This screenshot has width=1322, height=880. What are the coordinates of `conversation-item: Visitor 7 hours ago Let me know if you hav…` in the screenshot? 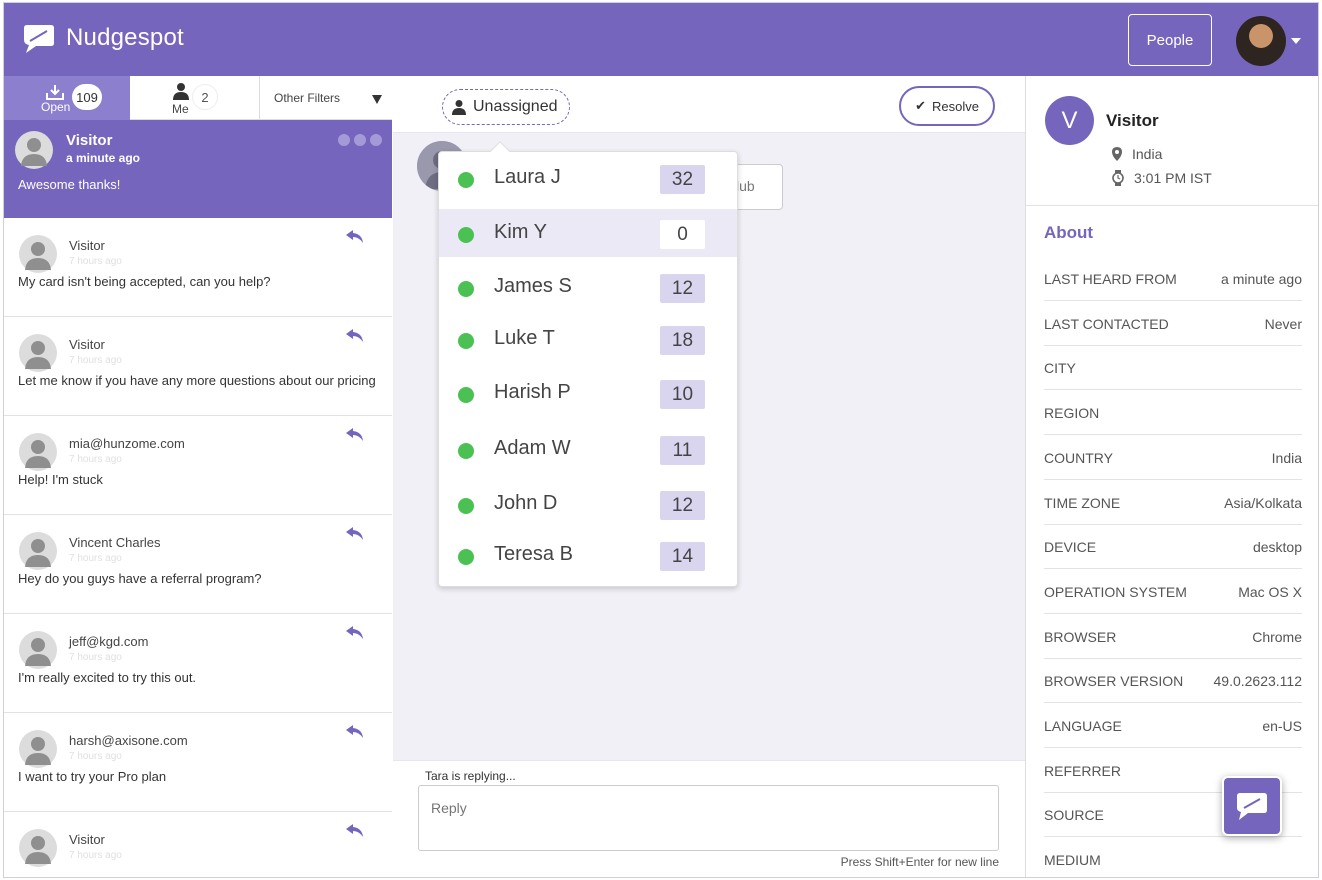 It's located at (198, 366).